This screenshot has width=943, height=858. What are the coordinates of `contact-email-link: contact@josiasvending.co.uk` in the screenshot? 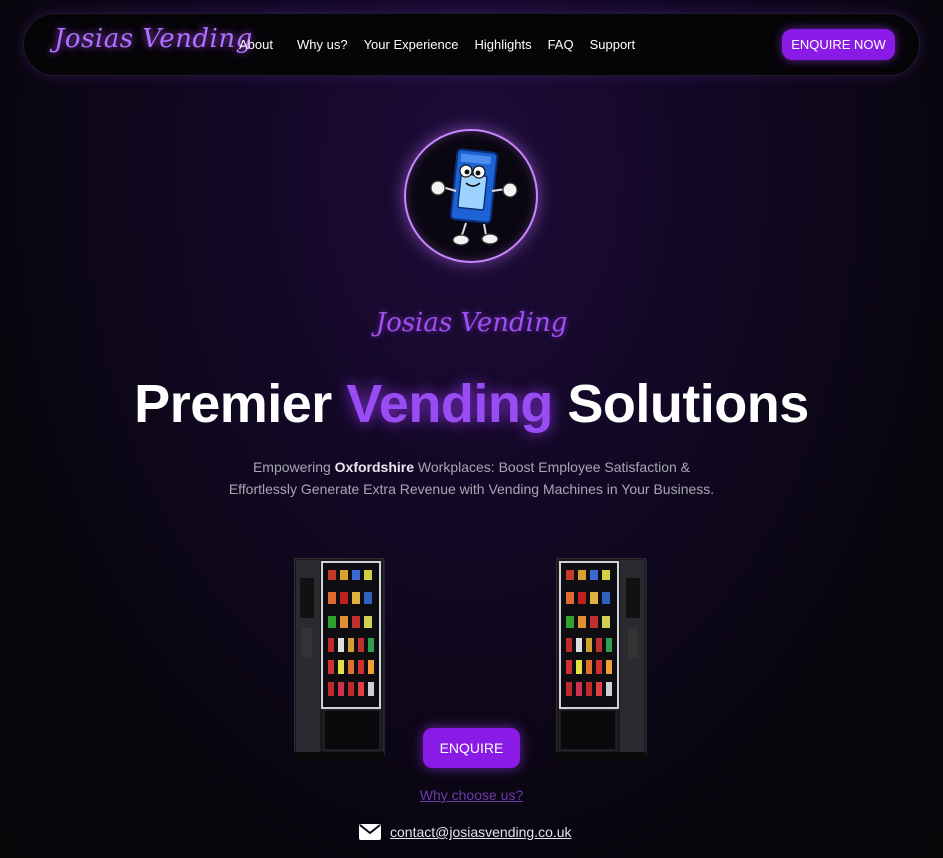 It's located at (481, 832).